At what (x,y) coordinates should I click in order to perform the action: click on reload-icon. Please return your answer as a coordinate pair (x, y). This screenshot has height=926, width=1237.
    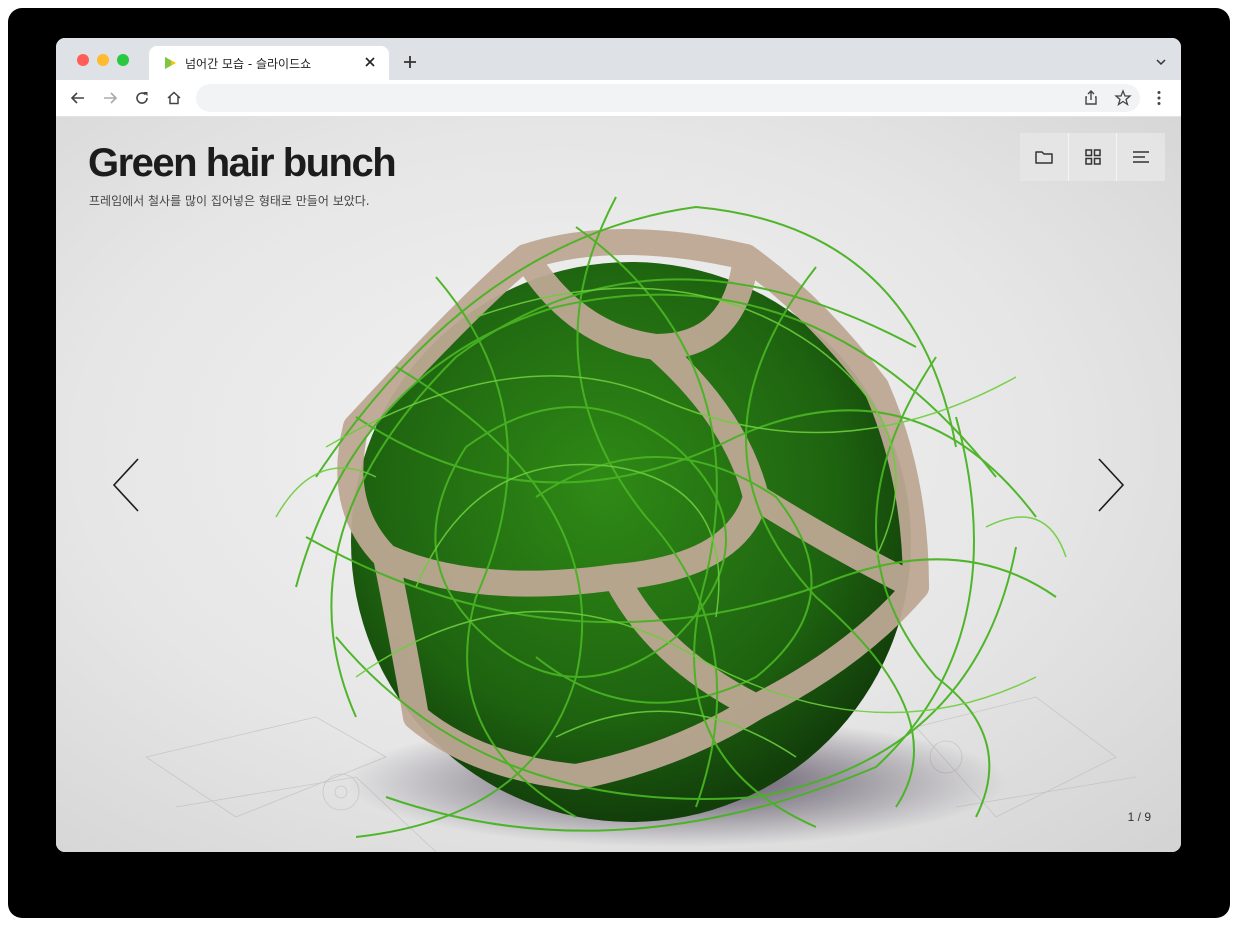
    Looking at the image, I should click on (142, 98).